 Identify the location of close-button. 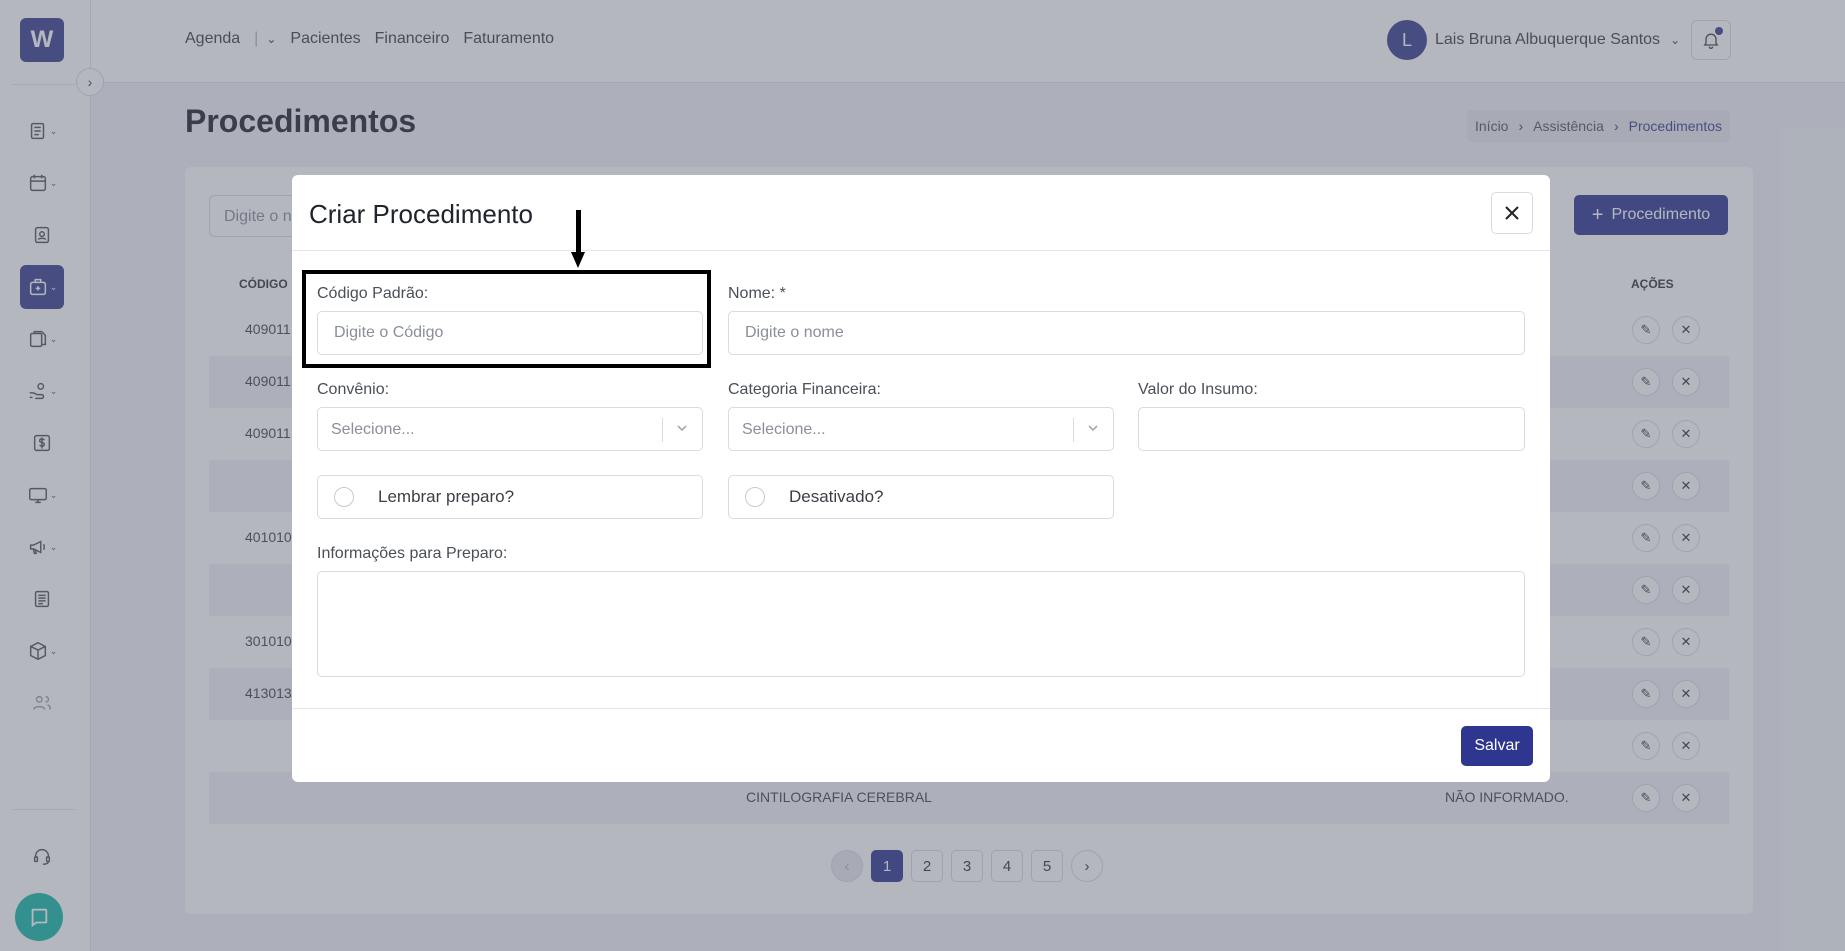
(1512, 213).